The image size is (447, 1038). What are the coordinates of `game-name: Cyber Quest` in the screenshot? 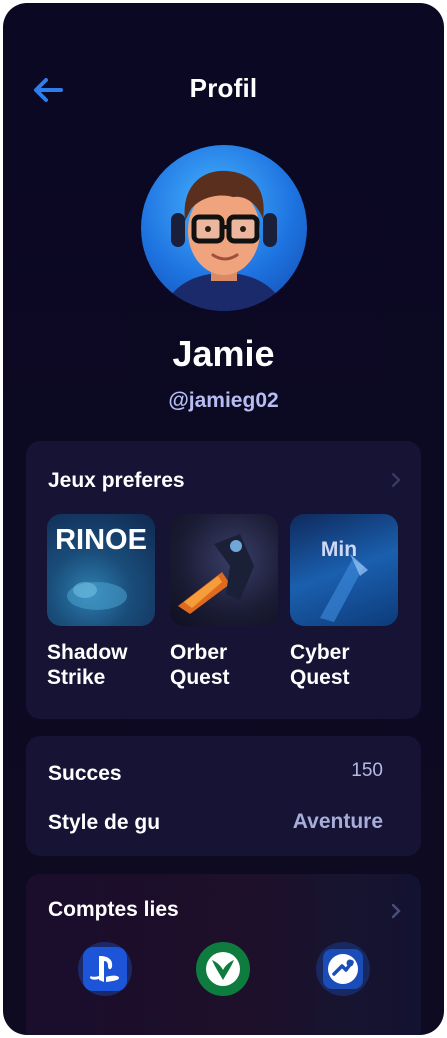 It's located at (320, 665).